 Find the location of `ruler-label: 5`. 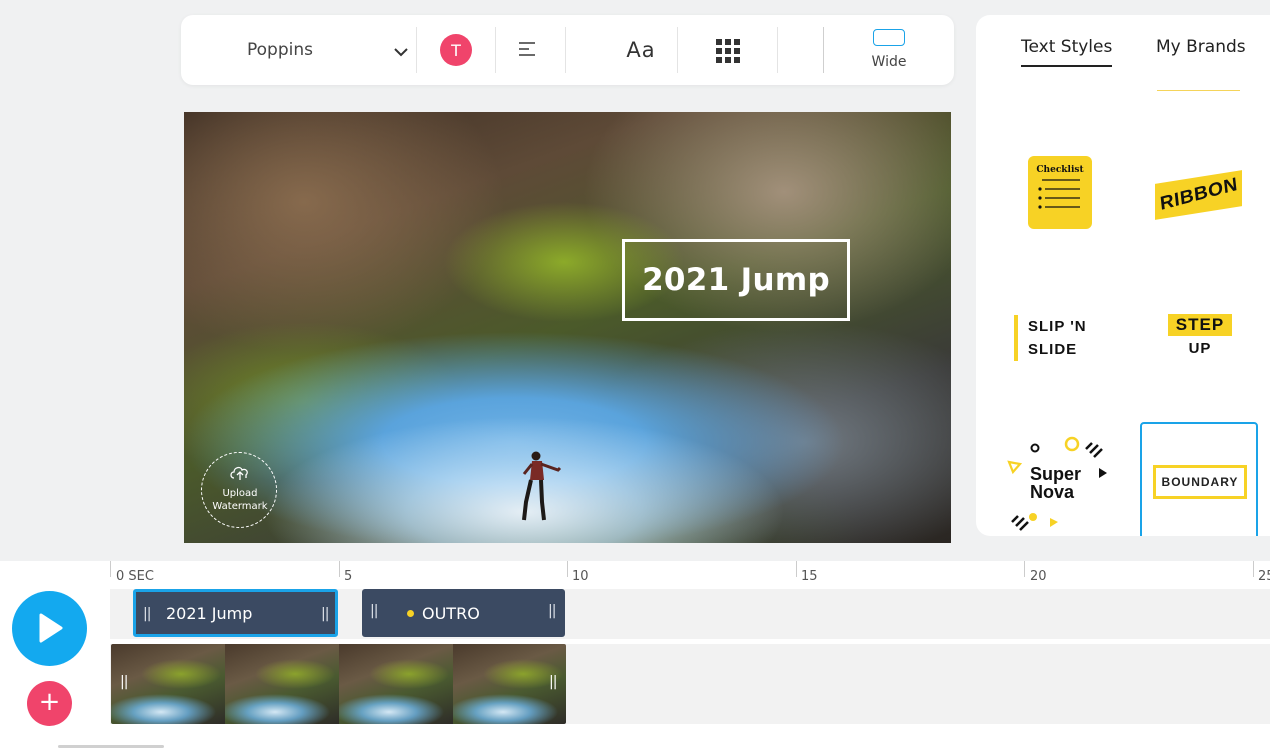

ruler-label: 5 is located at coordinates (348, 576).